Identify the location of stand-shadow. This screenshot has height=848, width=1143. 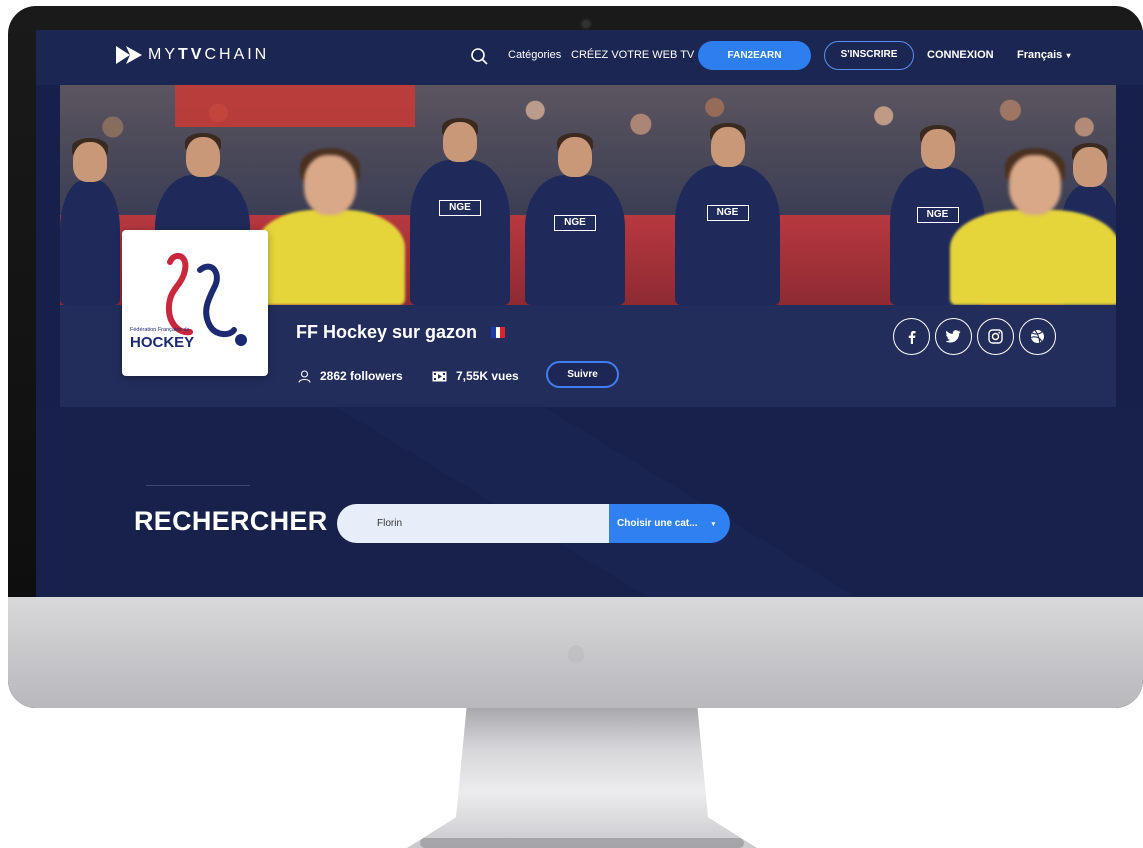
(582, 843).